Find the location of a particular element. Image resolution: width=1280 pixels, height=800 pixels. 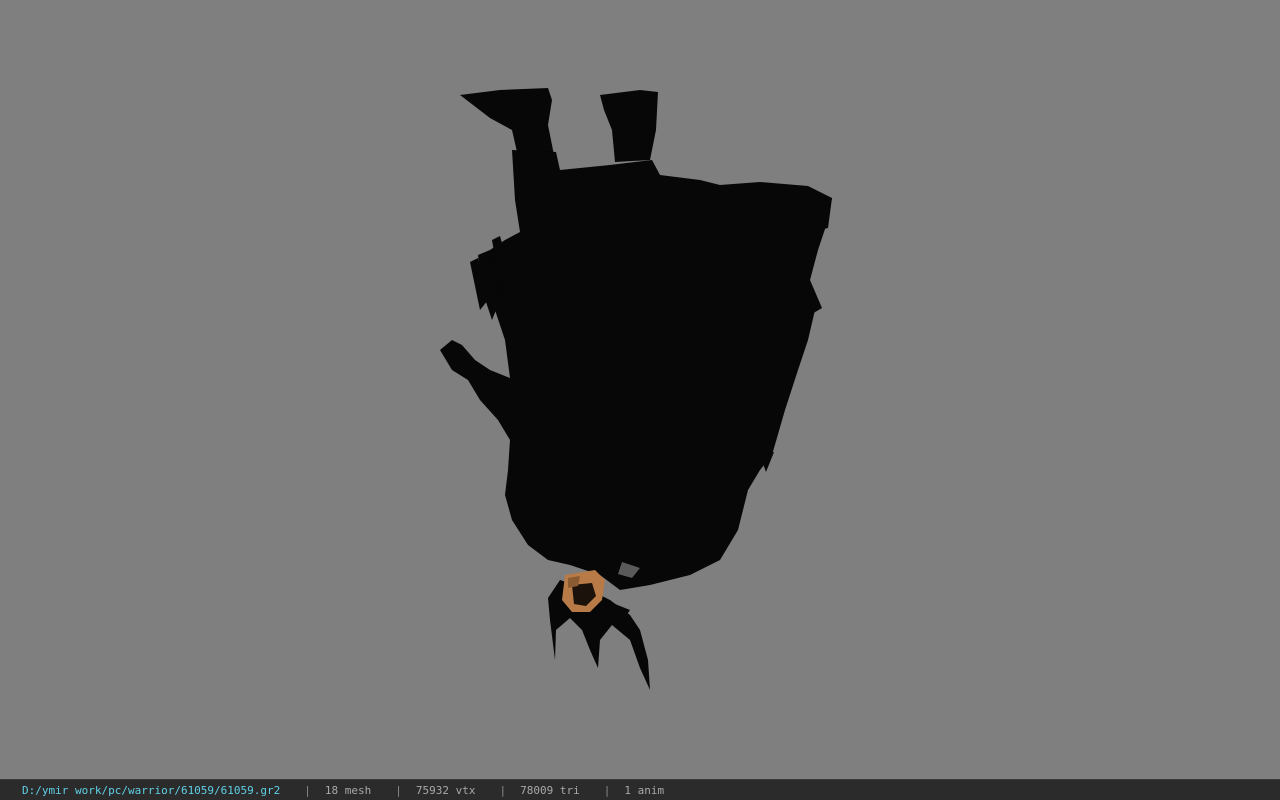

mesh-count: 18 mesh is located at coordinates (348, 790).